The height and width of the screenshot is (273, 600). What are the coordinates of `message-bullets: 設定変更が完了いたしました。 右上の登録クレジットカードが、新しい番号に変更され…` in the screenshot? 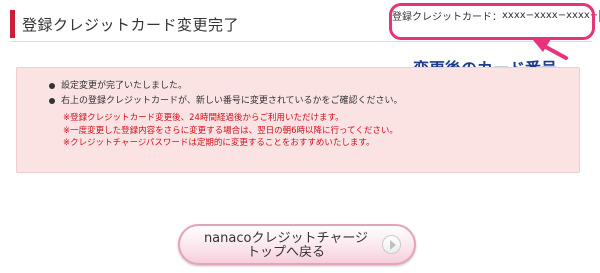 It's located at (226, 94).